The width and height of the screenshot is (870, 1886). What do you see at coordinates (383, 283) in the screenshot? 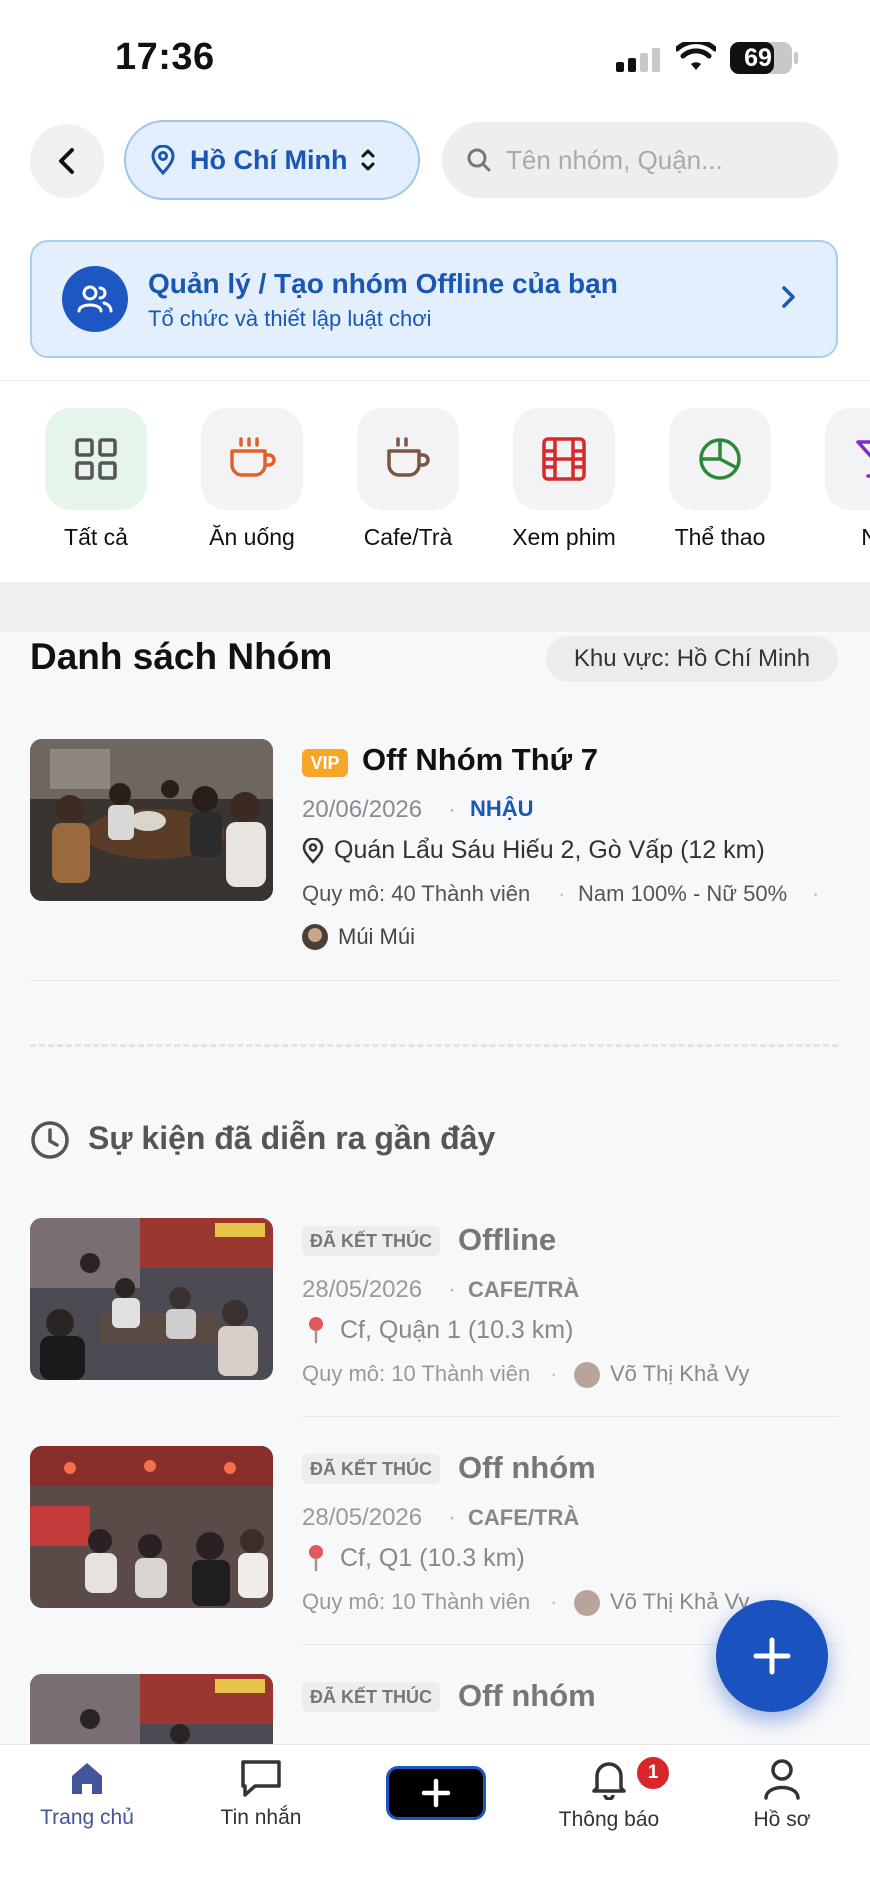
I see `banner-title: Quản lý / Tạo nhóm Offline của bạn` at bounding box center [383, 283].